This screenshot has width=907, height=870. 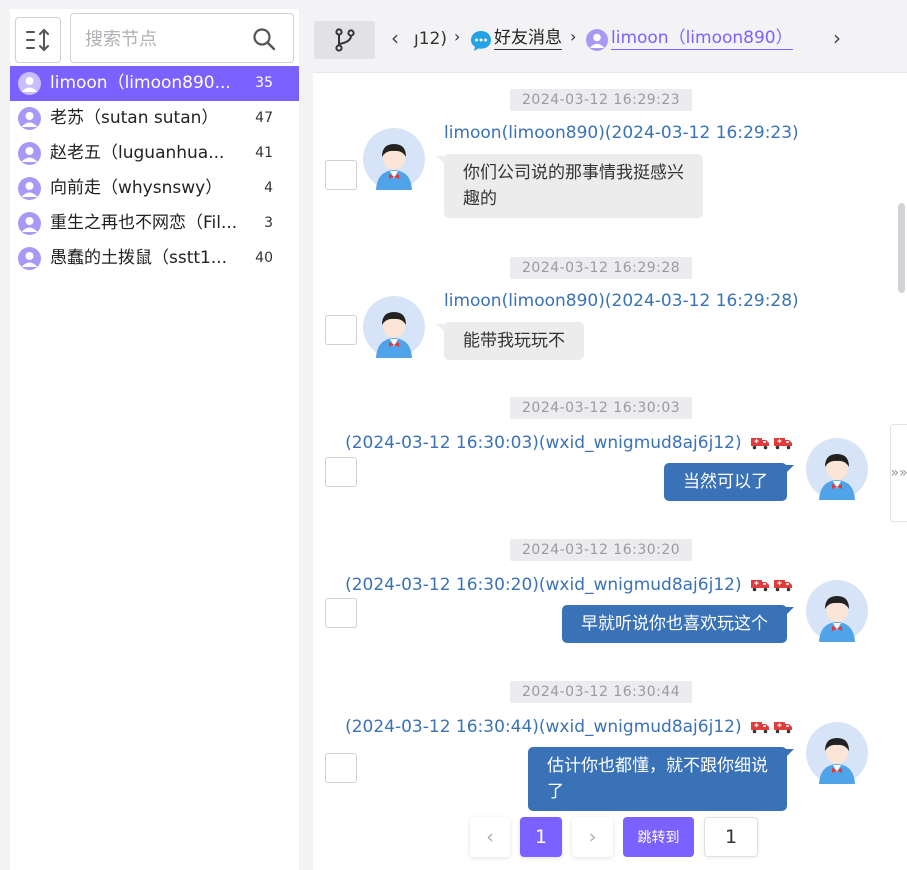 I want to click on search-icon, so click(x=264, y=39).